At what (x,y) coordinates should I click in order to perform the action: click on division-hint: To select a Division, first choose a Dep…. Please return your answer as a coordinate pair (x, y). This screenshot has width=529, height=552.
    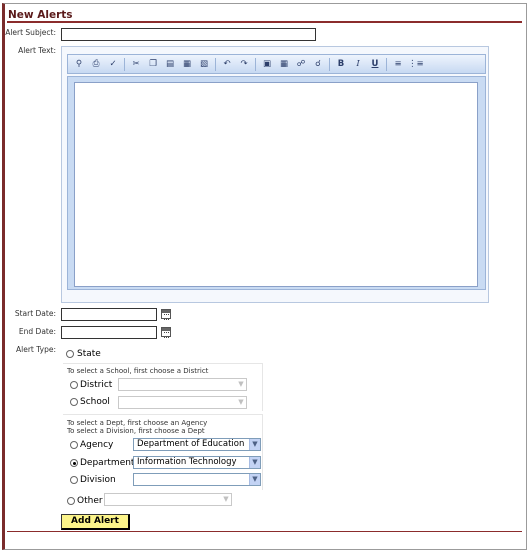
    Looking at the image, I should click on (136, 431).